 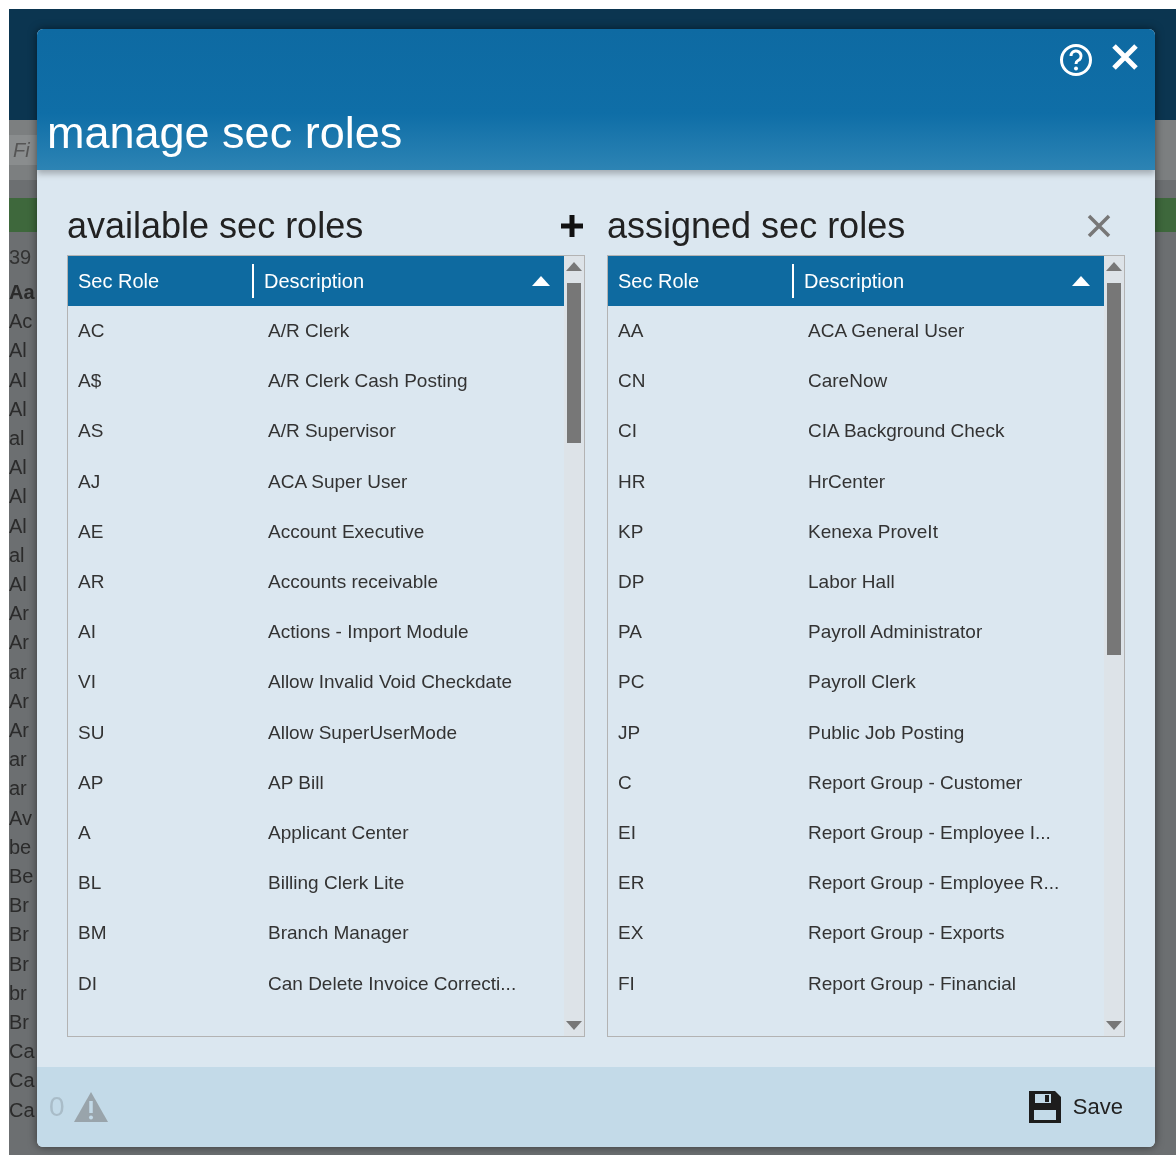 I want to click on table-cell-text: Applicant Center, so click(x=338, y=832).